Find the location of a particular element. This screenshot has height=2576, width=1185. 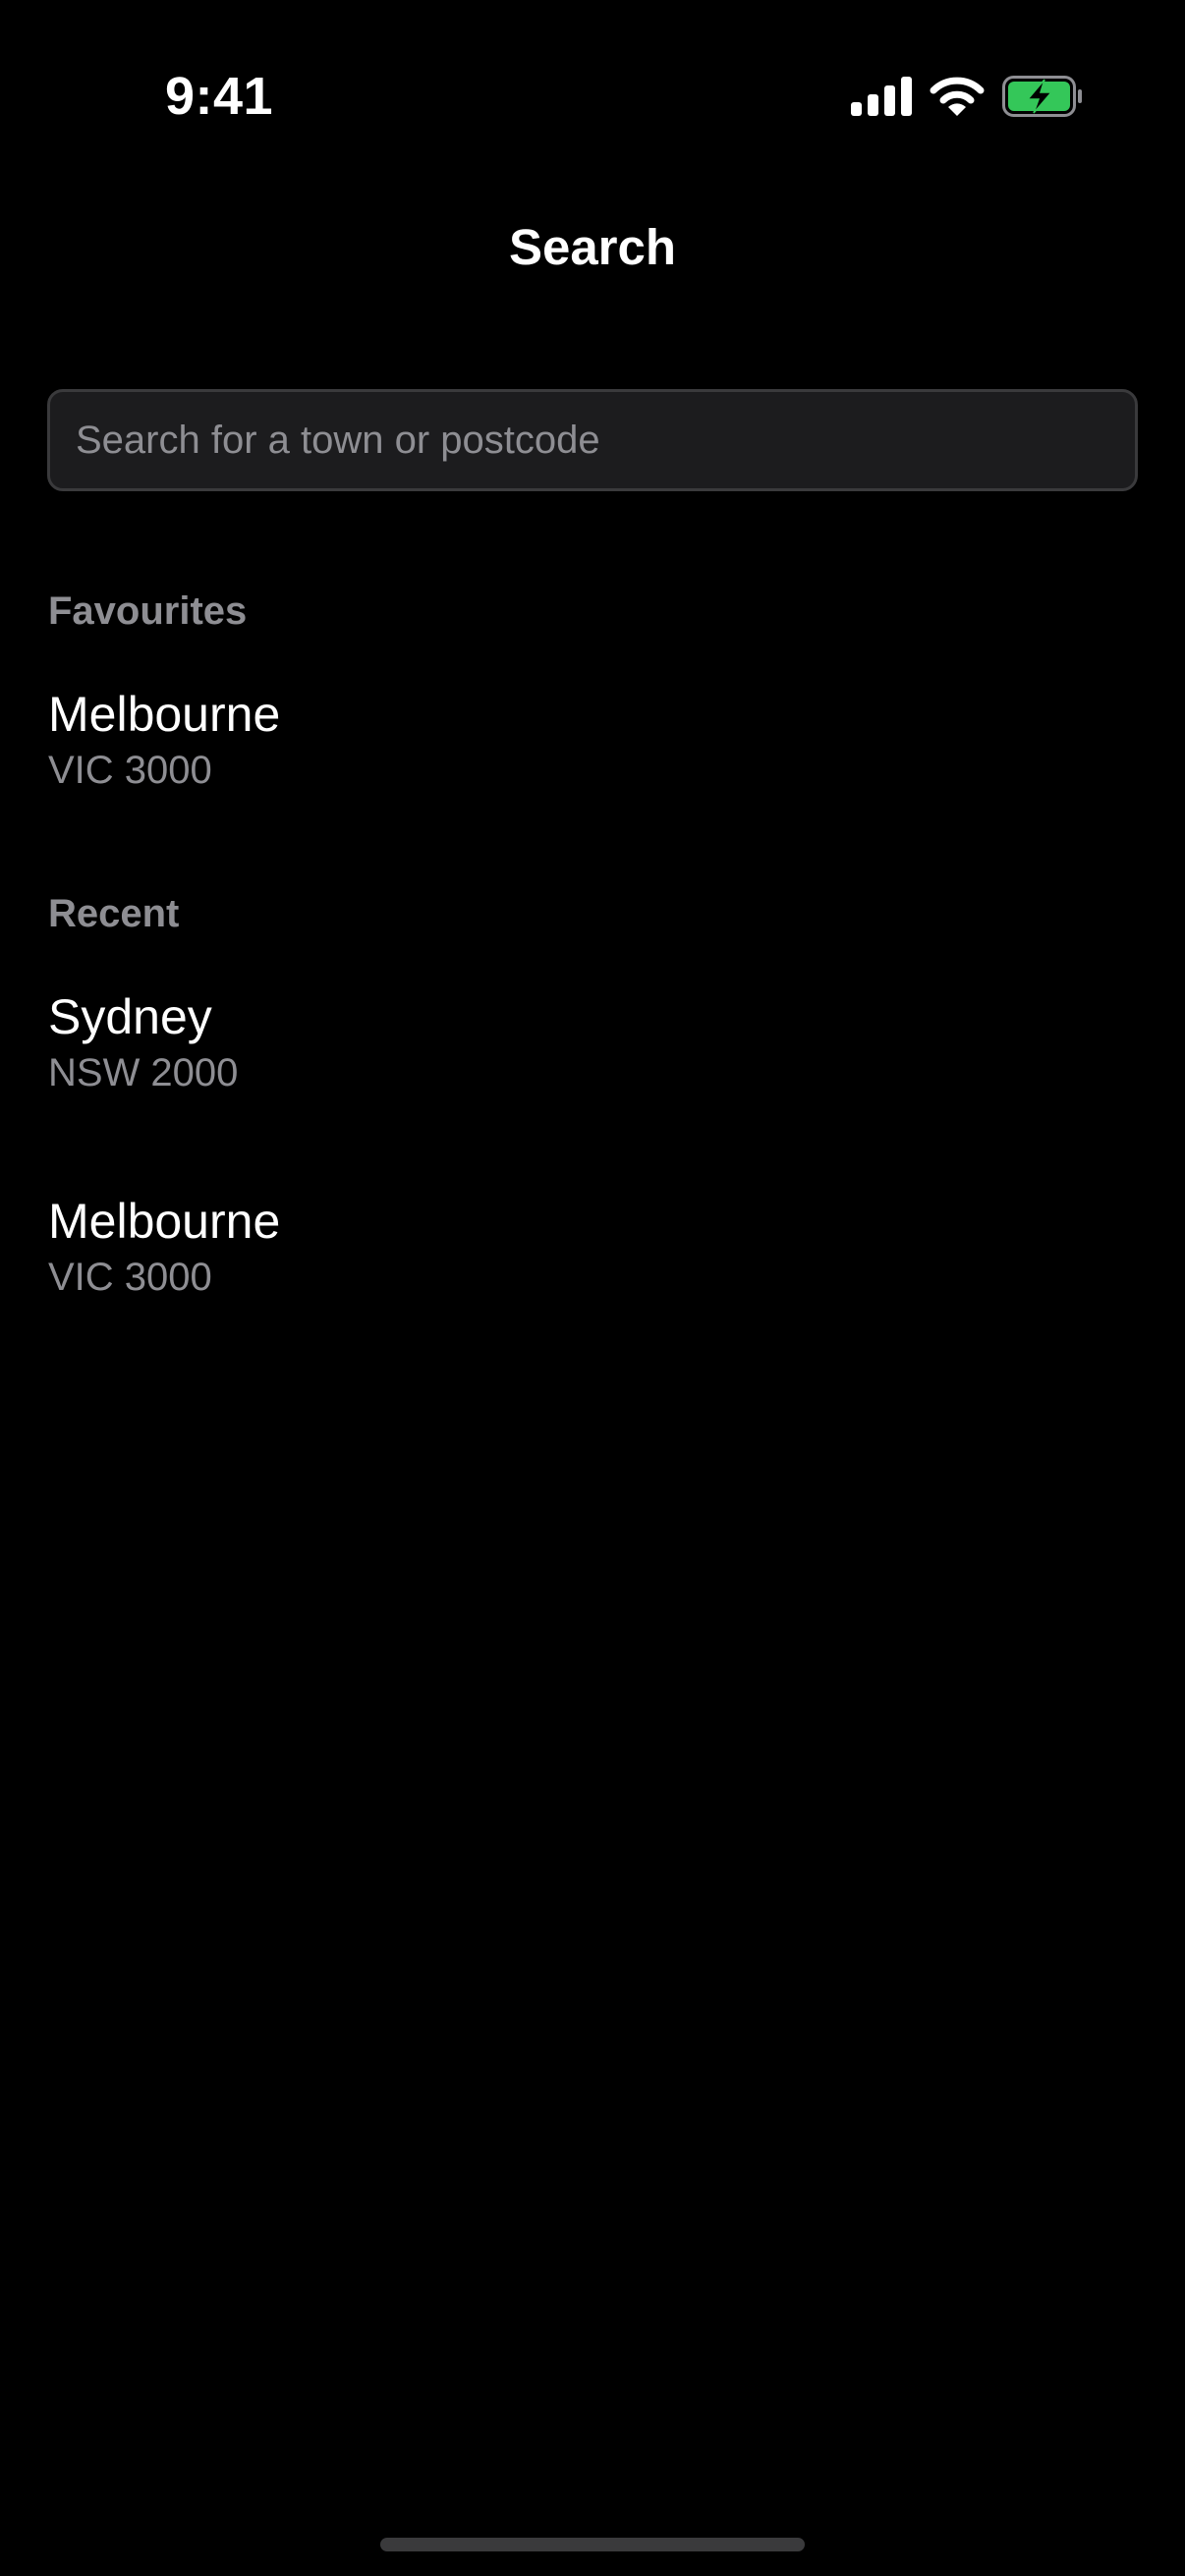

search-input is located at coordinates (592, 440).